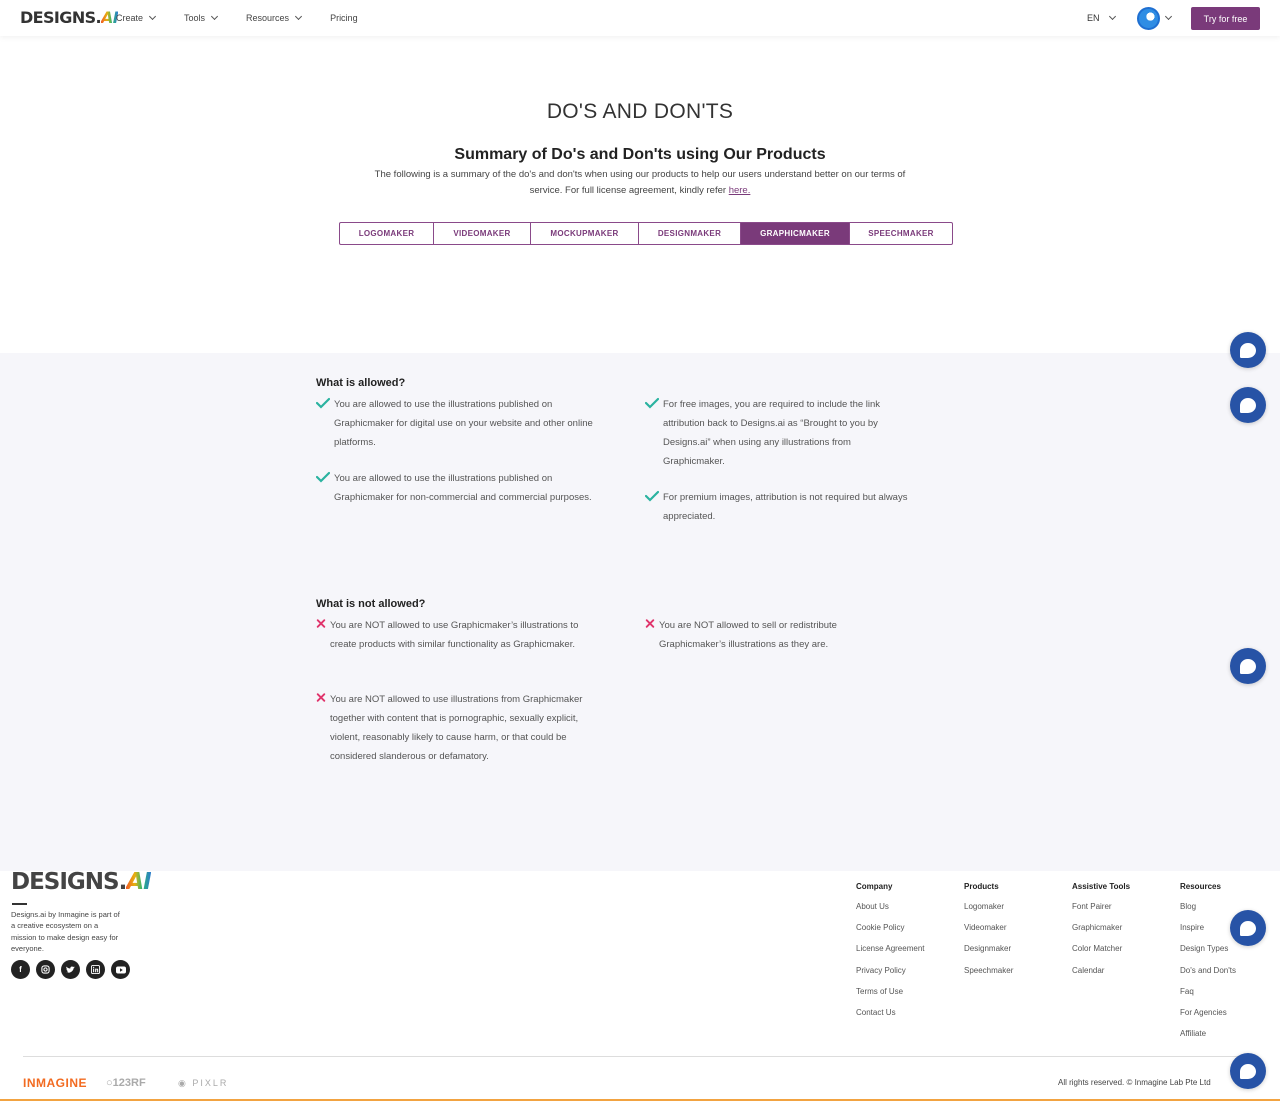 The width and height of the screenshot is (1280, 1101). I want to click on tab-mockupmaker: MOCKUPMAKER, so click(584, 233).